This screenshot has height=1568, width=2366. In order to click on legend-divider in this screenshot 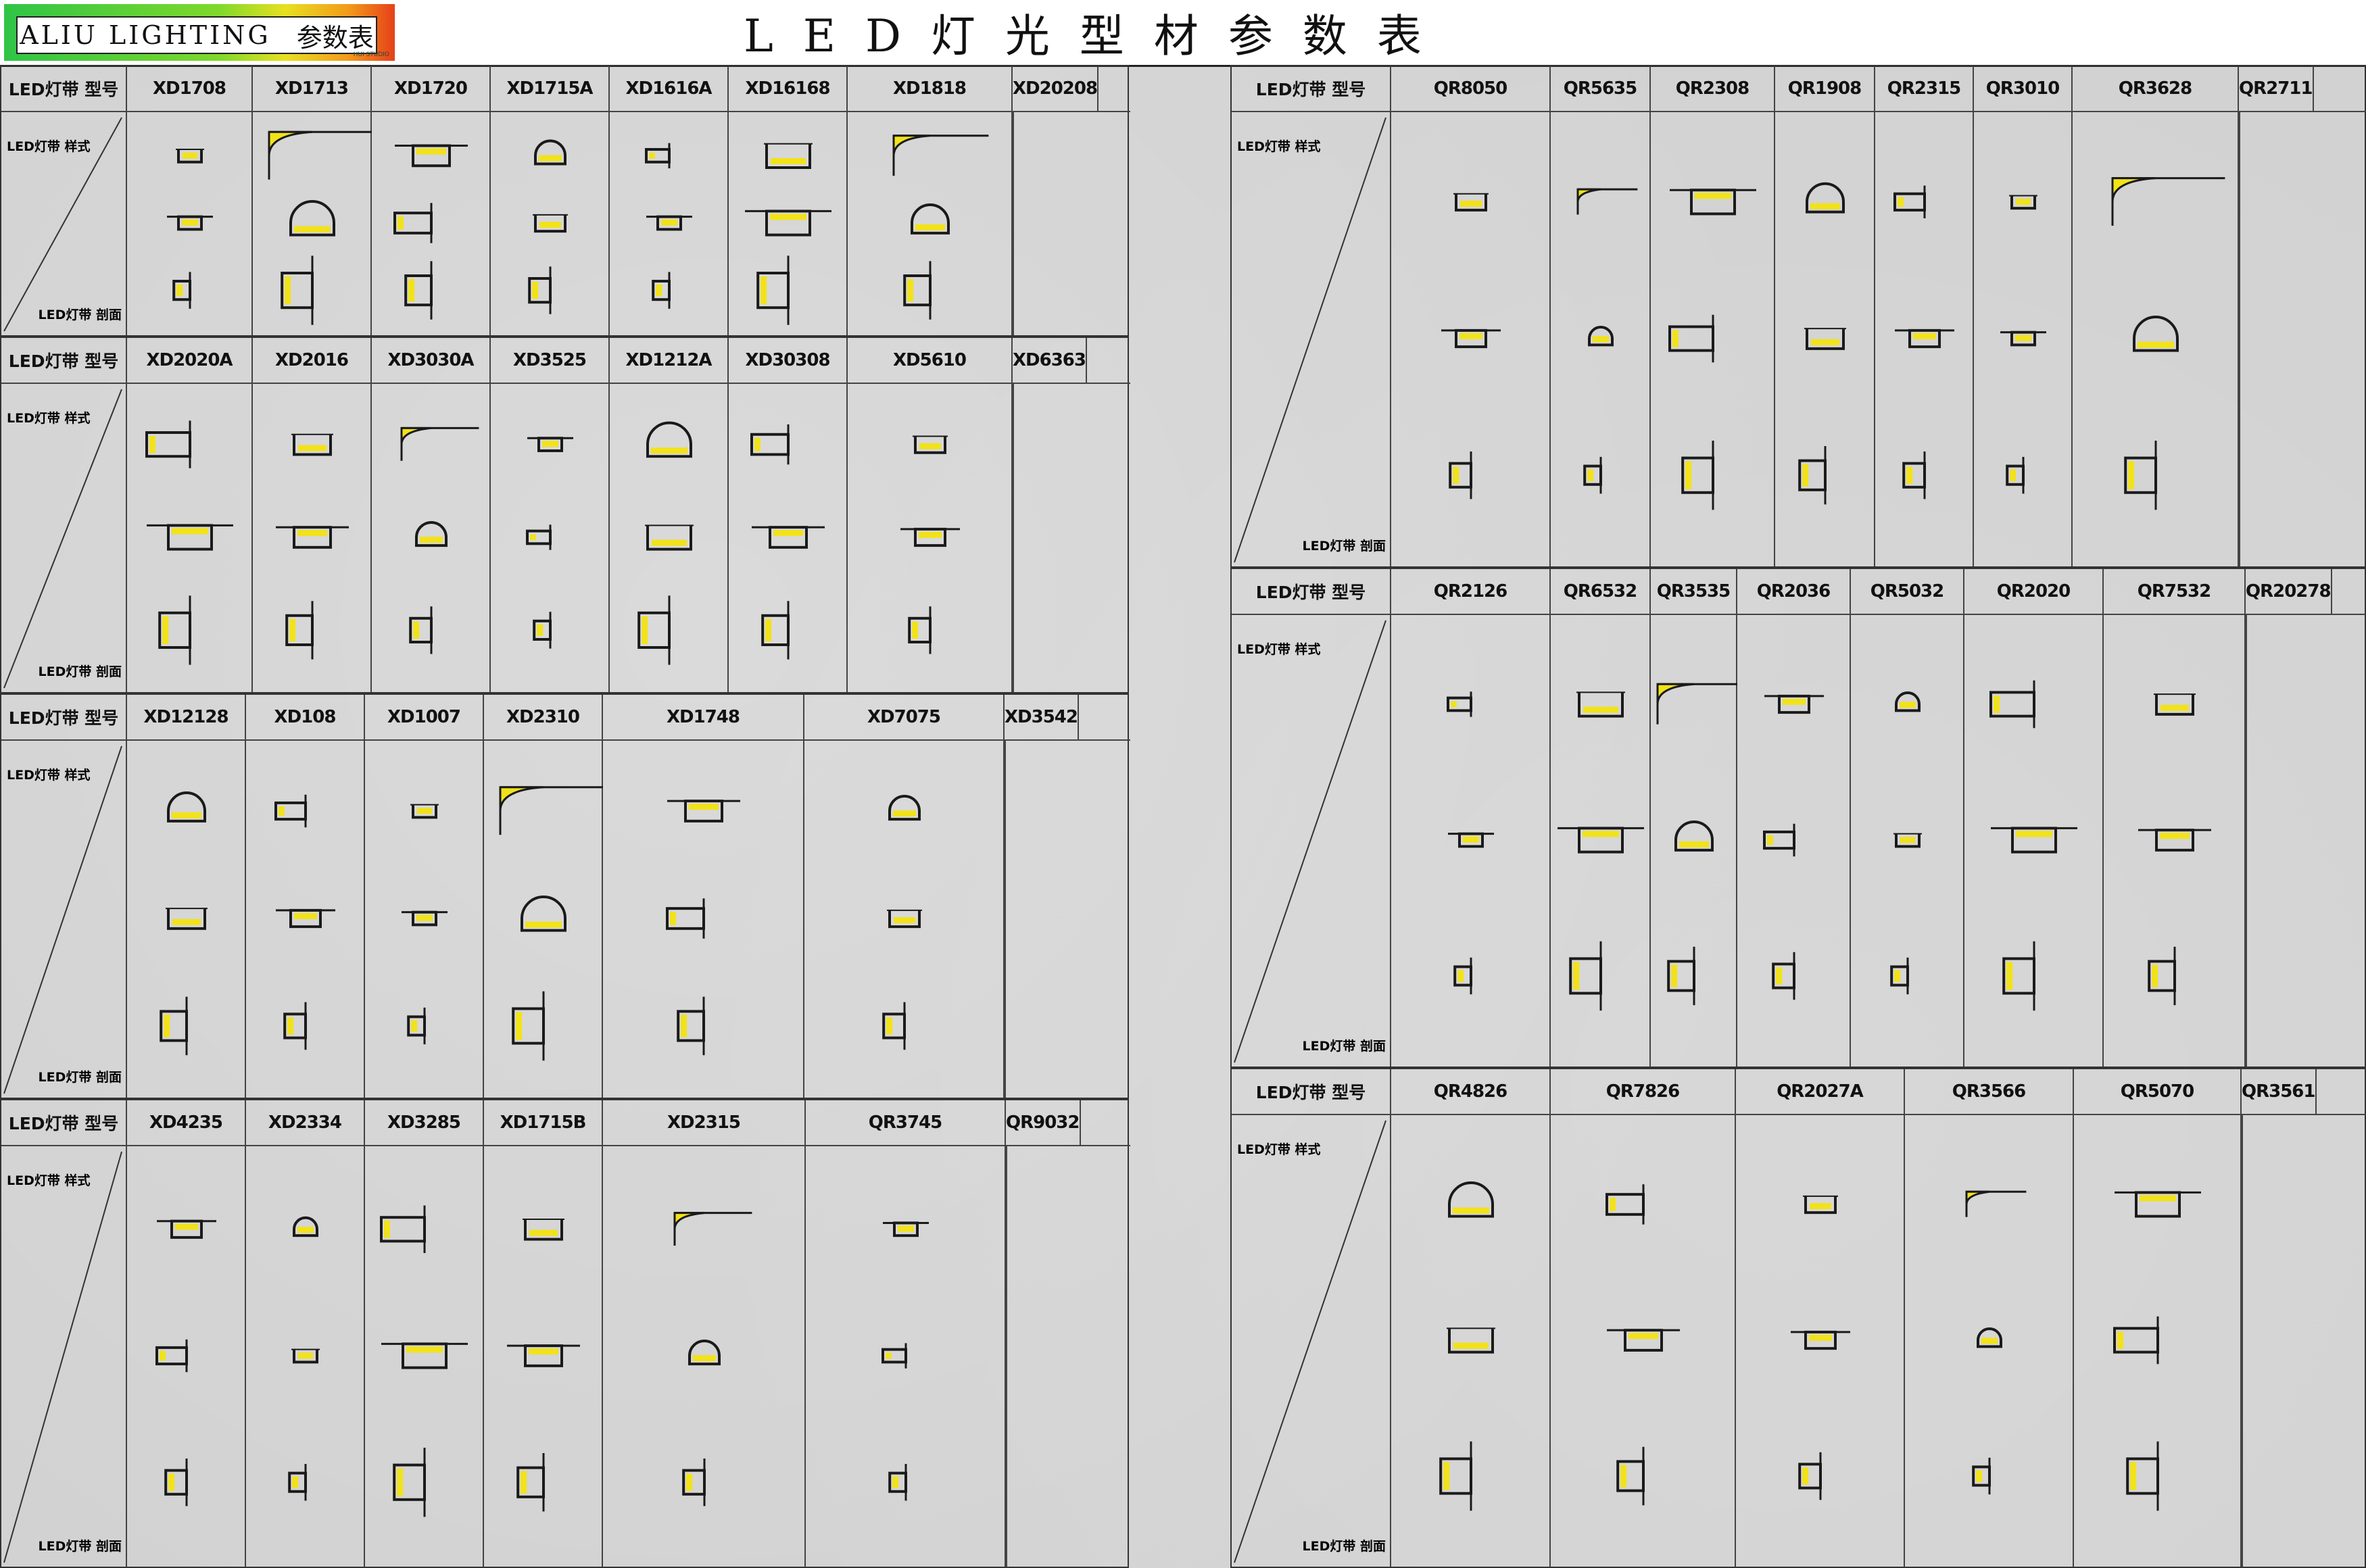, I will do `click(63, 539)`.